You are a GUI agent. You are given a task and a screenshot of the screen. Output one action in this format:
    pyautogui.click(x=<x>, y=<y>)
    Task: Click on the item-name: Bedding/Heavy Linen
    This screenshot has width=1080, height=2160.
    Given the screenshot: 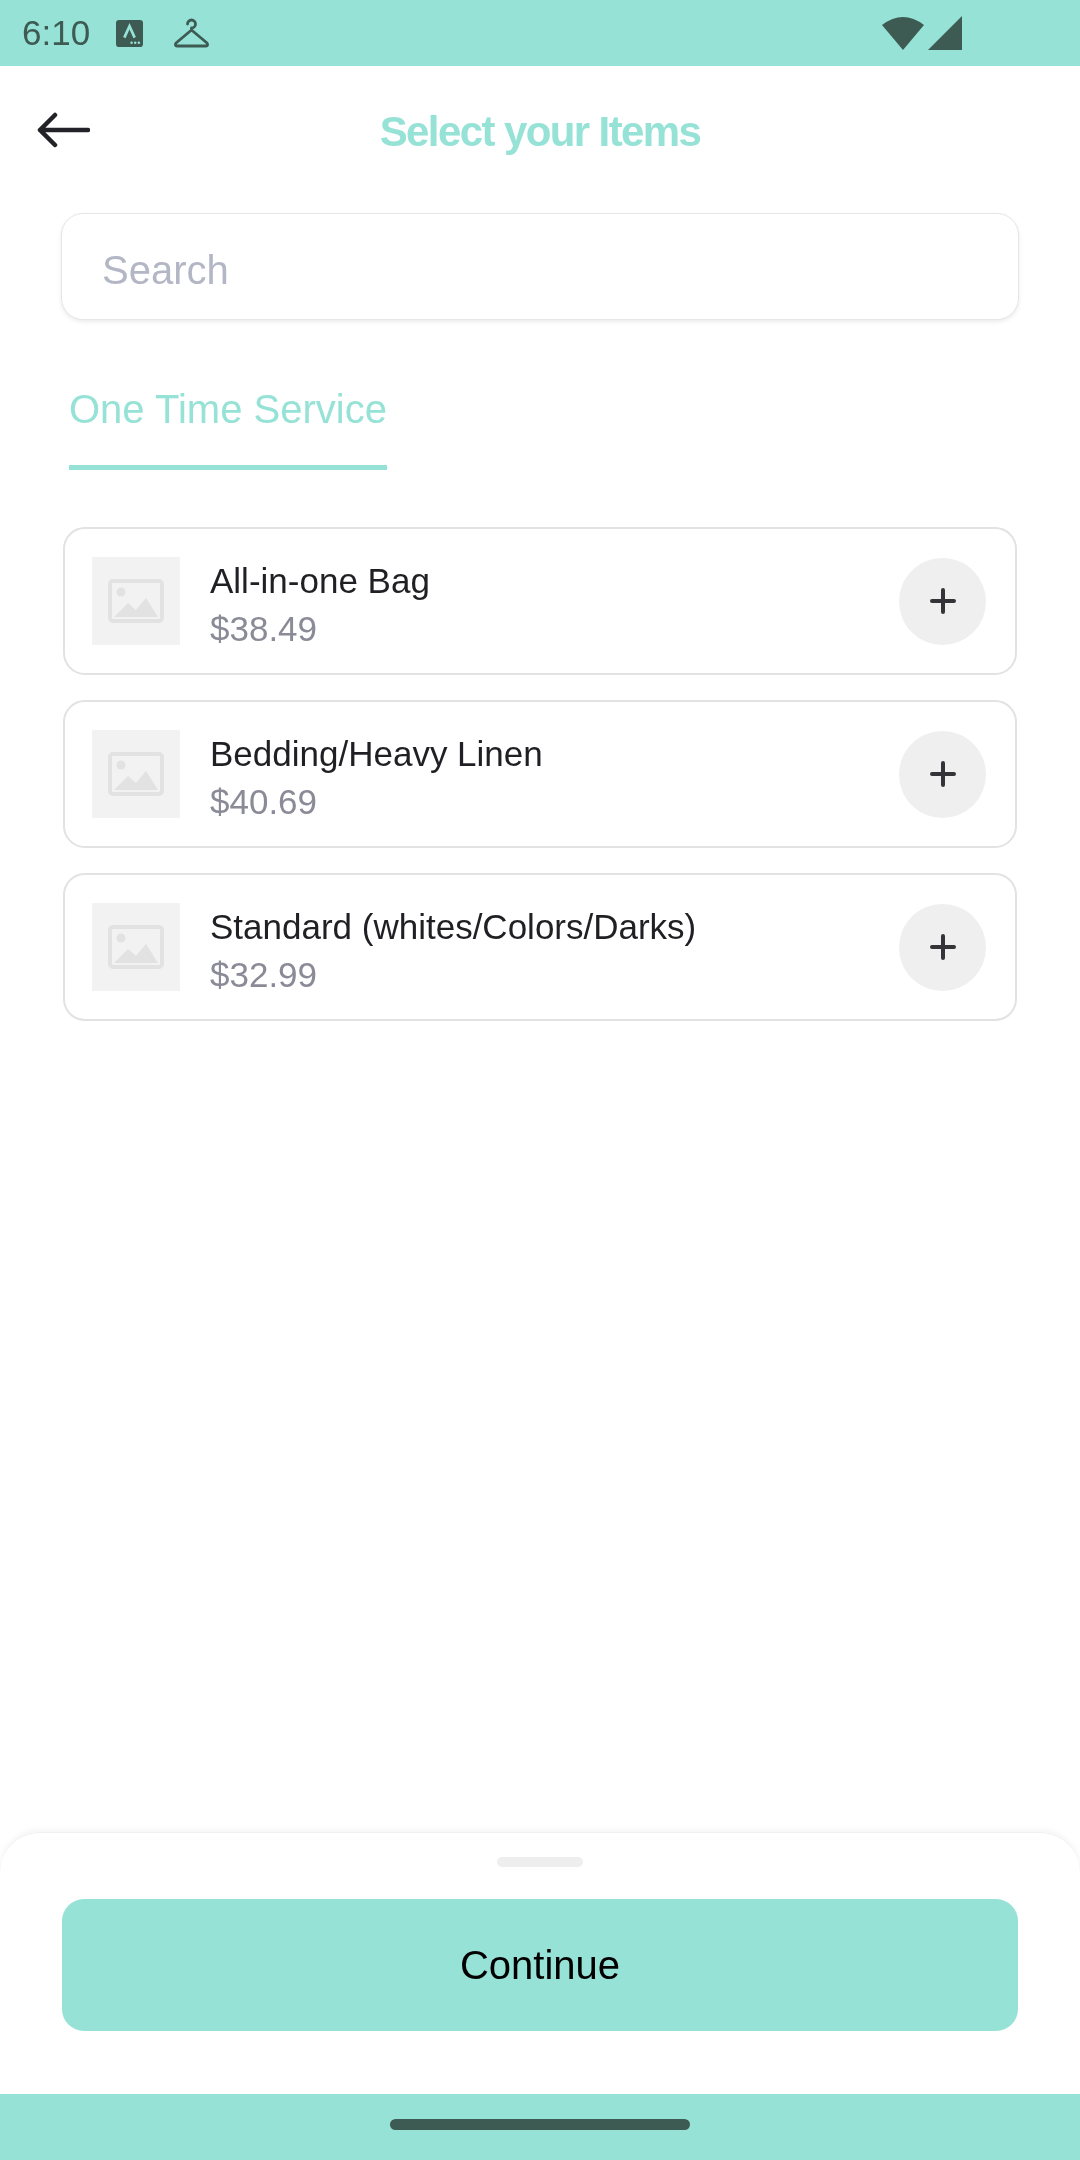 What is the action you would take?
    pyautogui.click(x=377, y=754)
    